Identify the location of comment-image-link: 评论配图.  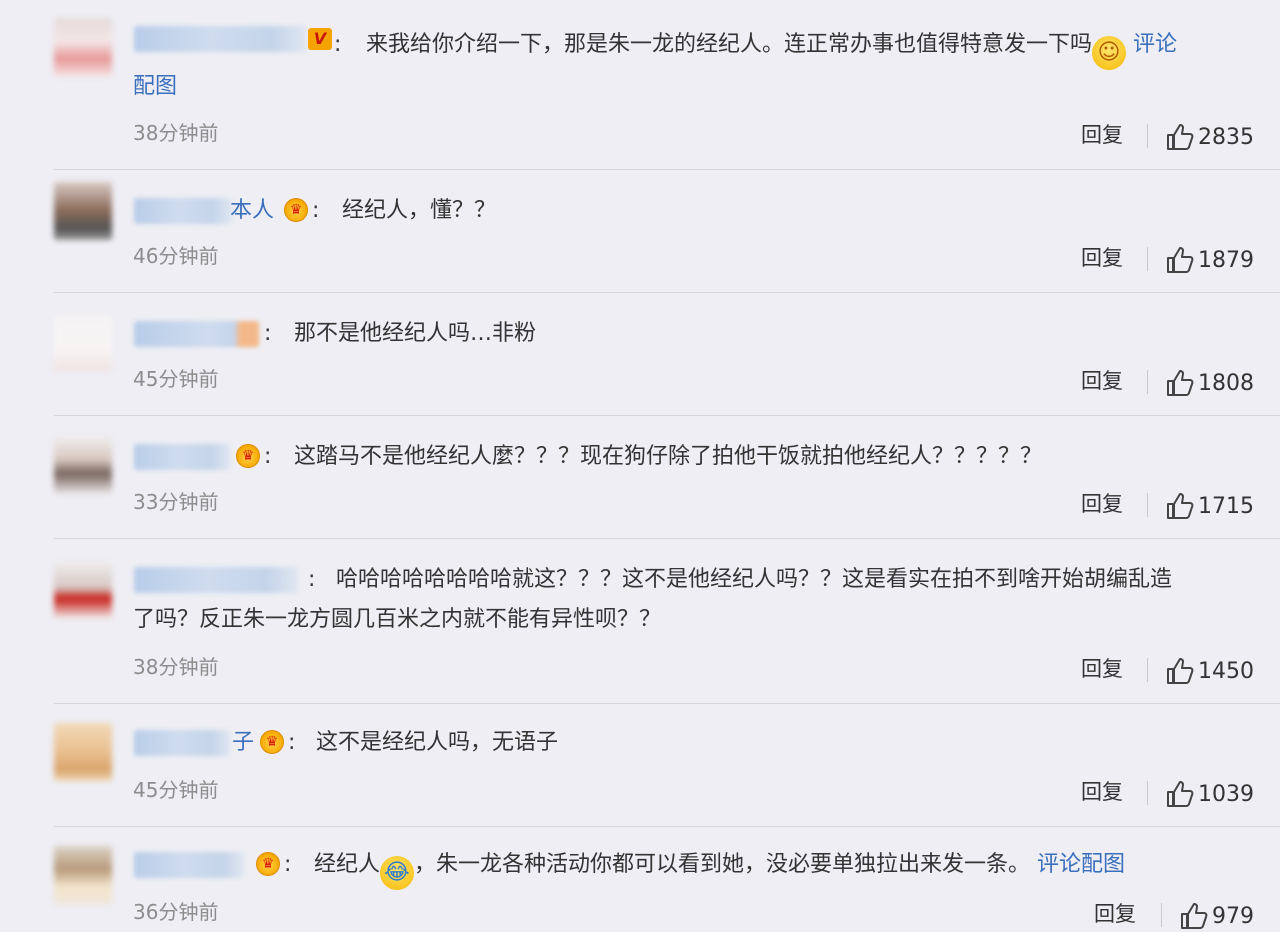
(1081, 864).